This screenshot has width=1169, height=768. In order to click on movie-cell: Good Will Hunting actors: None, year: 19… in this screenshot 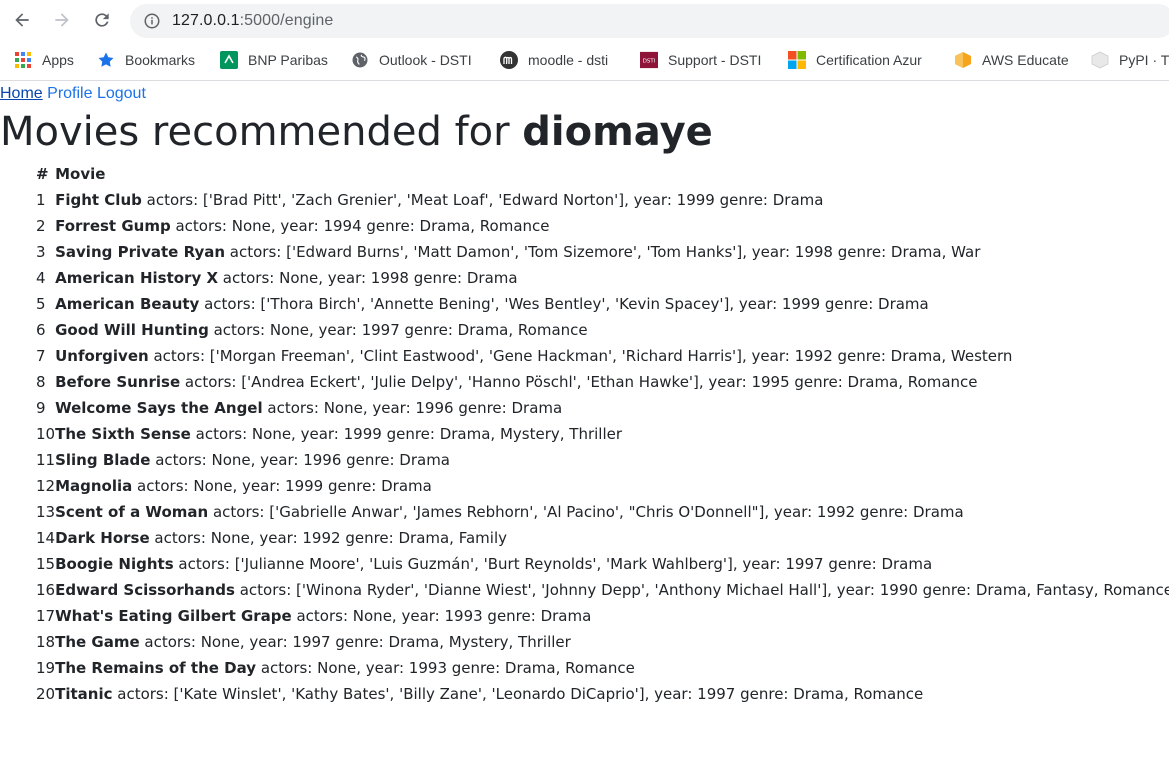, I will do `click(612, 330)`.